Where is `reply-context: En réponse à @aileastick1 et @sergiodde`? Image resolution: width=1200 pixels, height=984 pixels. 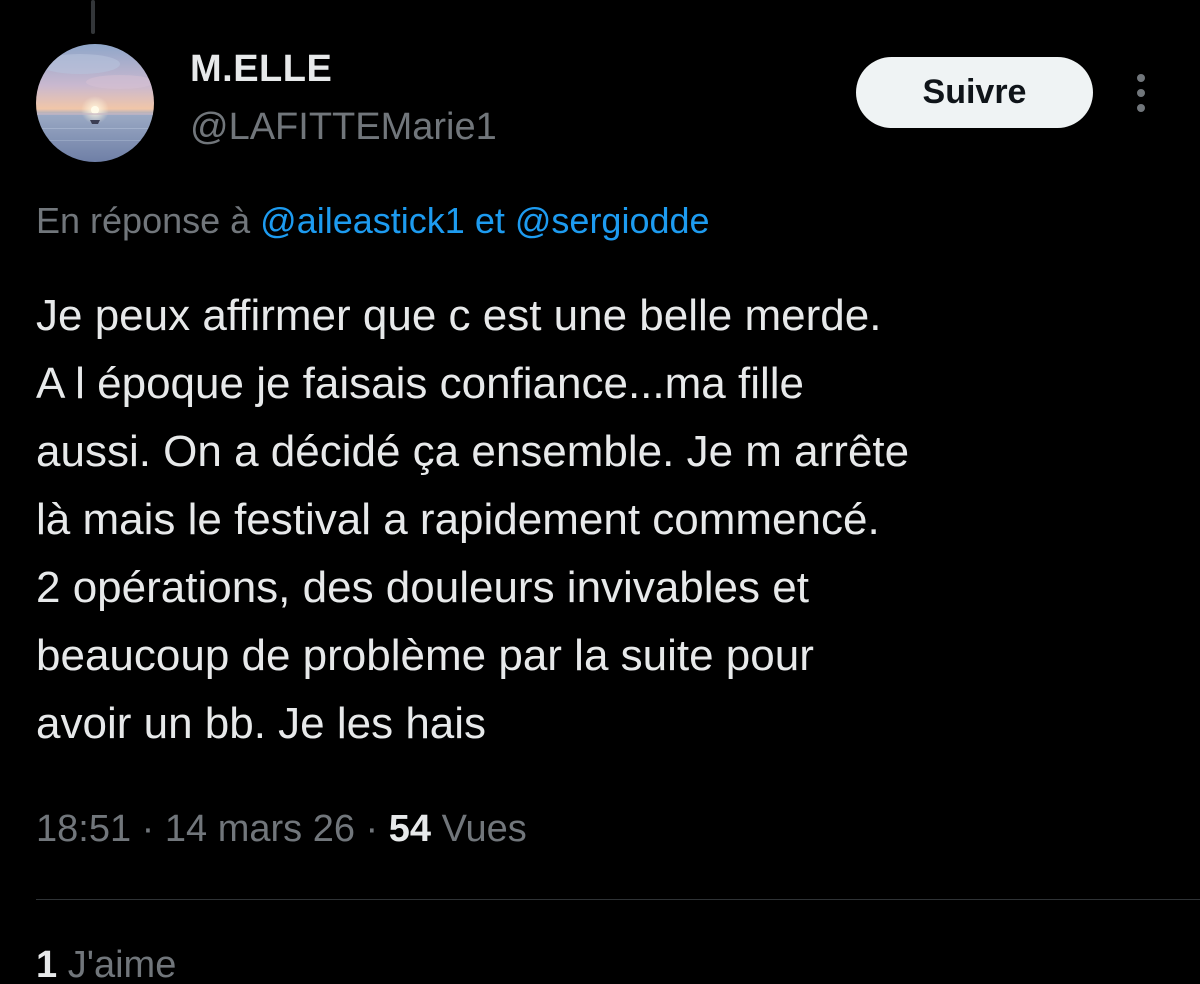 reply-context: En réponse à @aileastick1 et @sergiodde is located at coordinates (373, 221).